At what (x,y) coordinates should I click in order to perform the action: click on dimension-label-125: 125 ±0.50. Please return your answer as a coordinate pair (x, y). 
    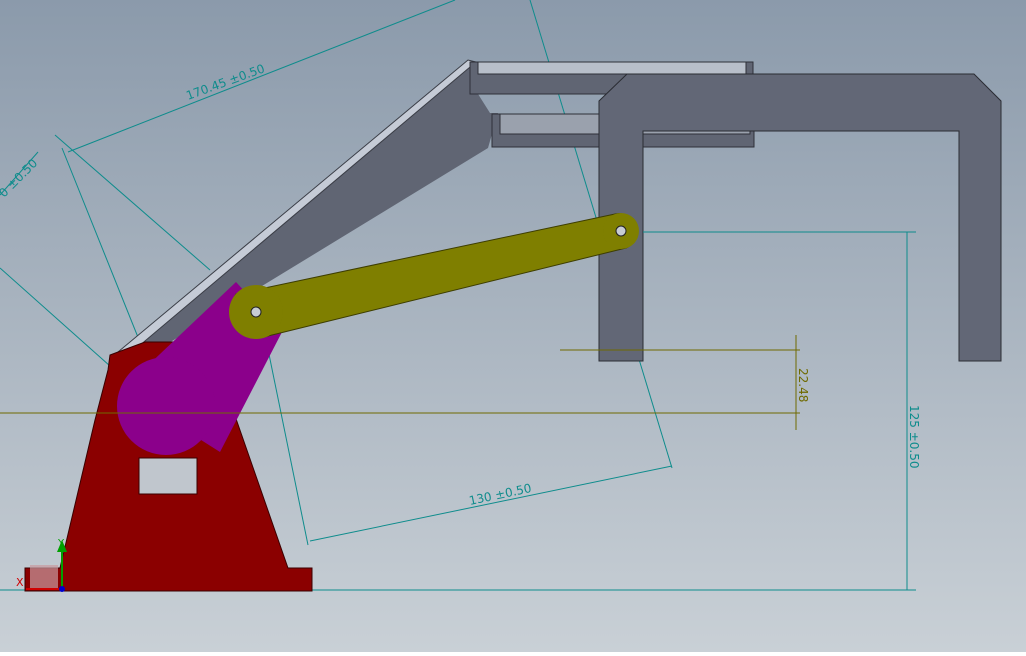
    Looking at the image, I should click on (914, 437).